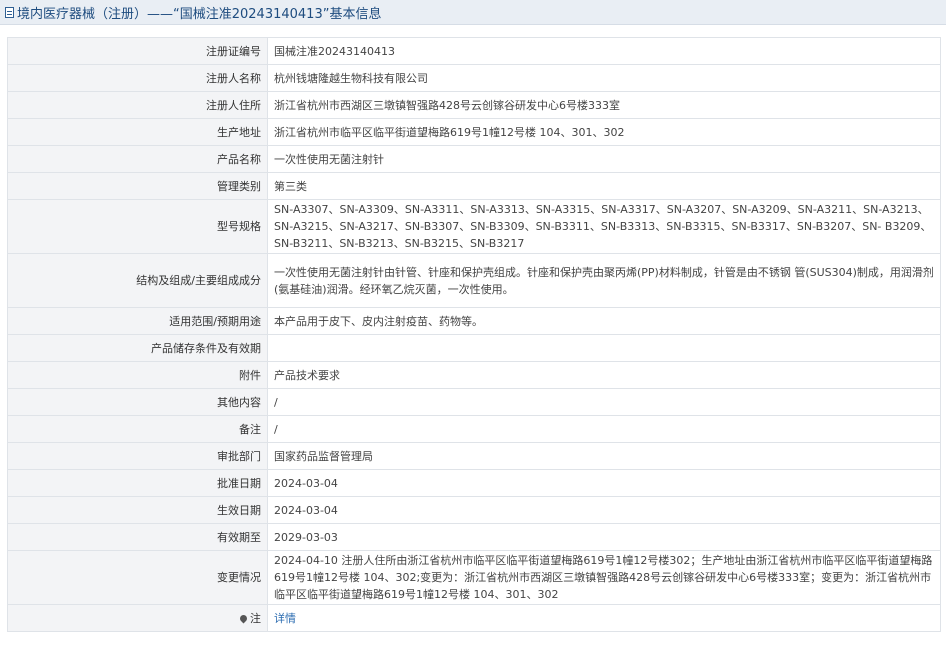 The width and height of the screenshot is (946, 645). Describe the element at coordinates (285, 618) in the screenshot. I see `detail-link: 详情` at that location.